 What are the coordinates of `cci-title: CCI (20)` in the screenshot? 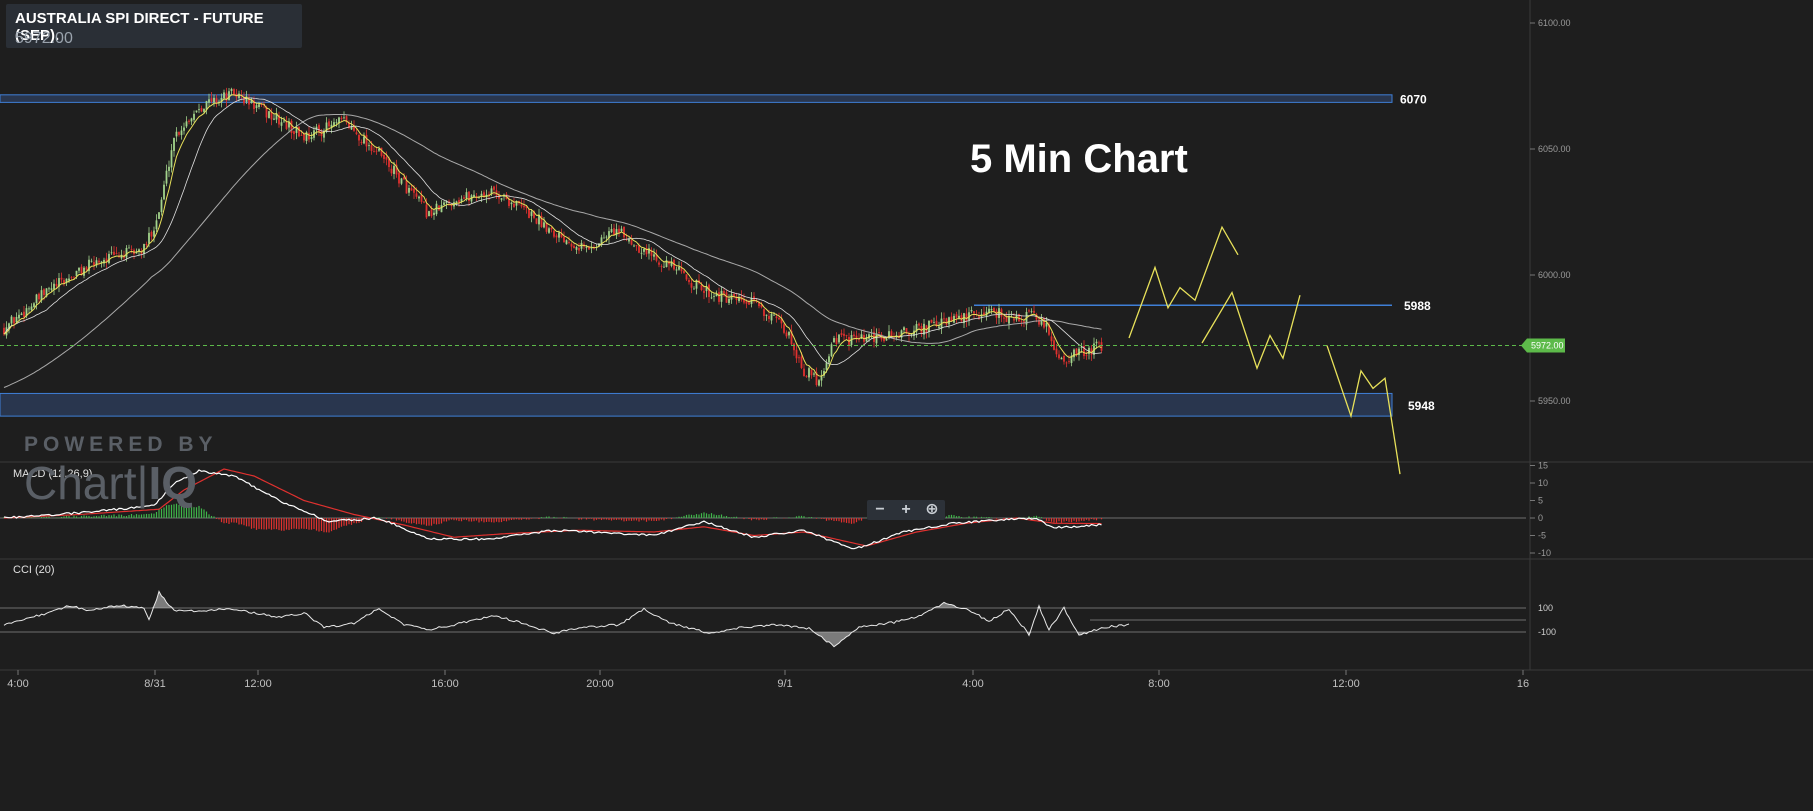 It's located at (34, 570).